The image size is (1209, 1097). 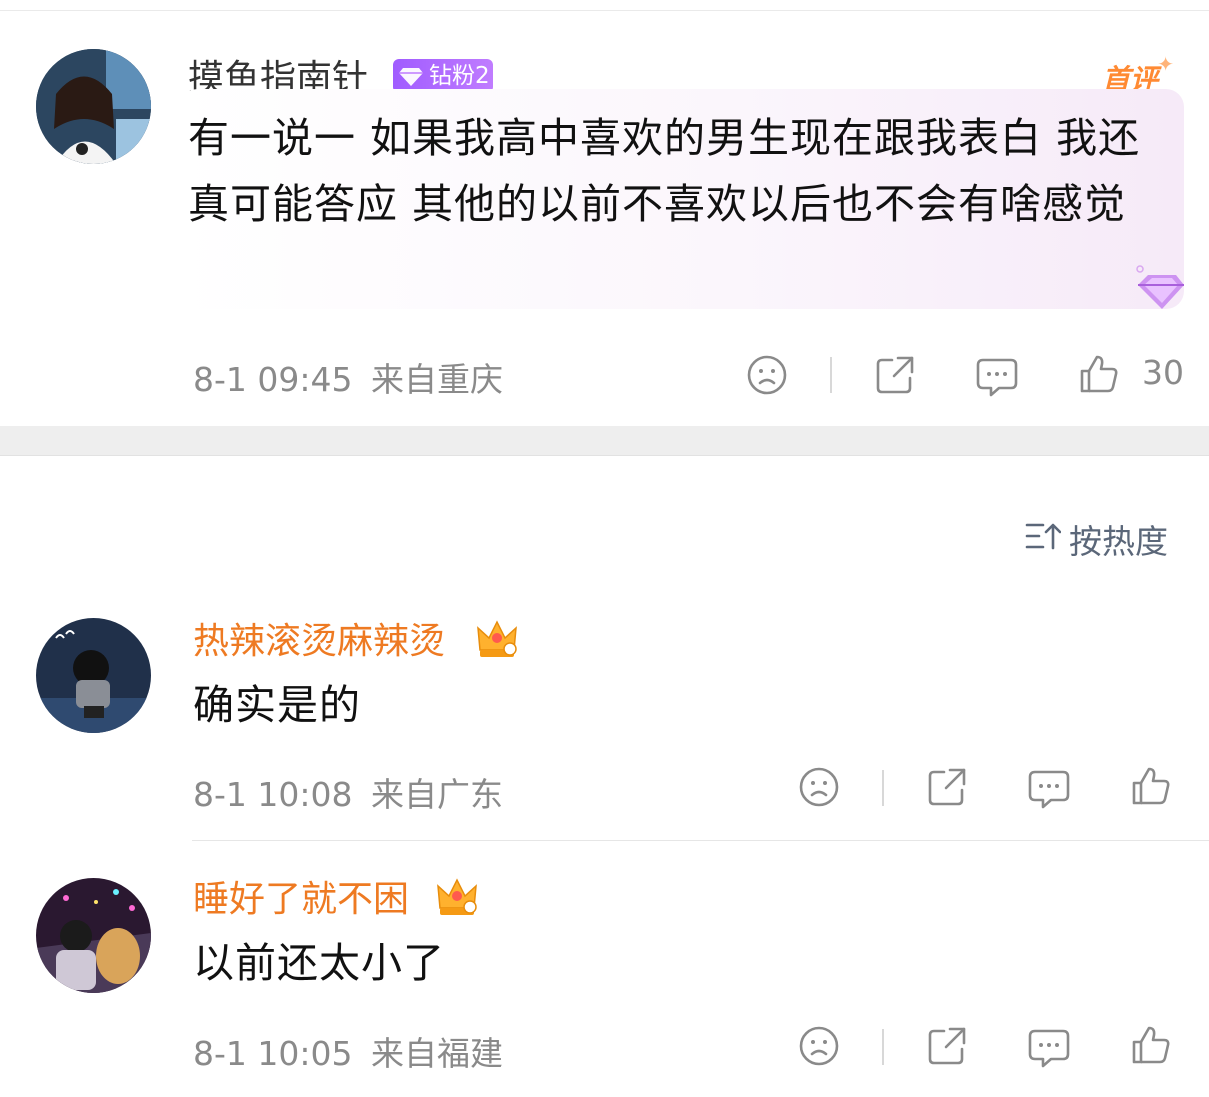 What do you see at coordinates (319, 963) in the screenshot?
I see `reply-text: 以前还太小了` at bounding box center [319, 963].